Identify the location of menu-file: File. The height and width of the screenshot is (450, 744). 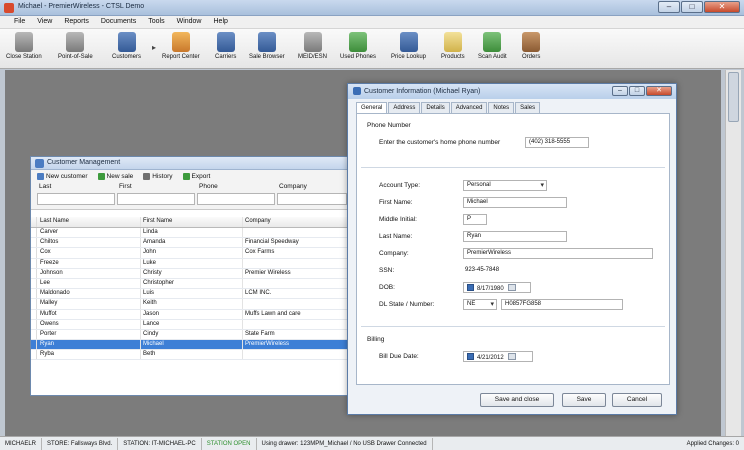
(19, 22).